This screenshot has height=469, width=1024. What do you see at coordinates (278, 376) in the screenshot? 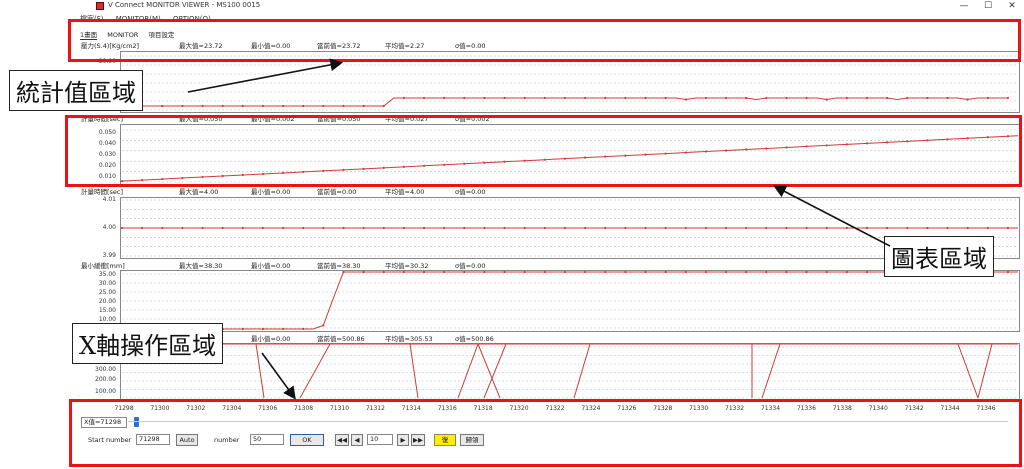
I see `arrow-xaxis` at bounding box center [278, 376].